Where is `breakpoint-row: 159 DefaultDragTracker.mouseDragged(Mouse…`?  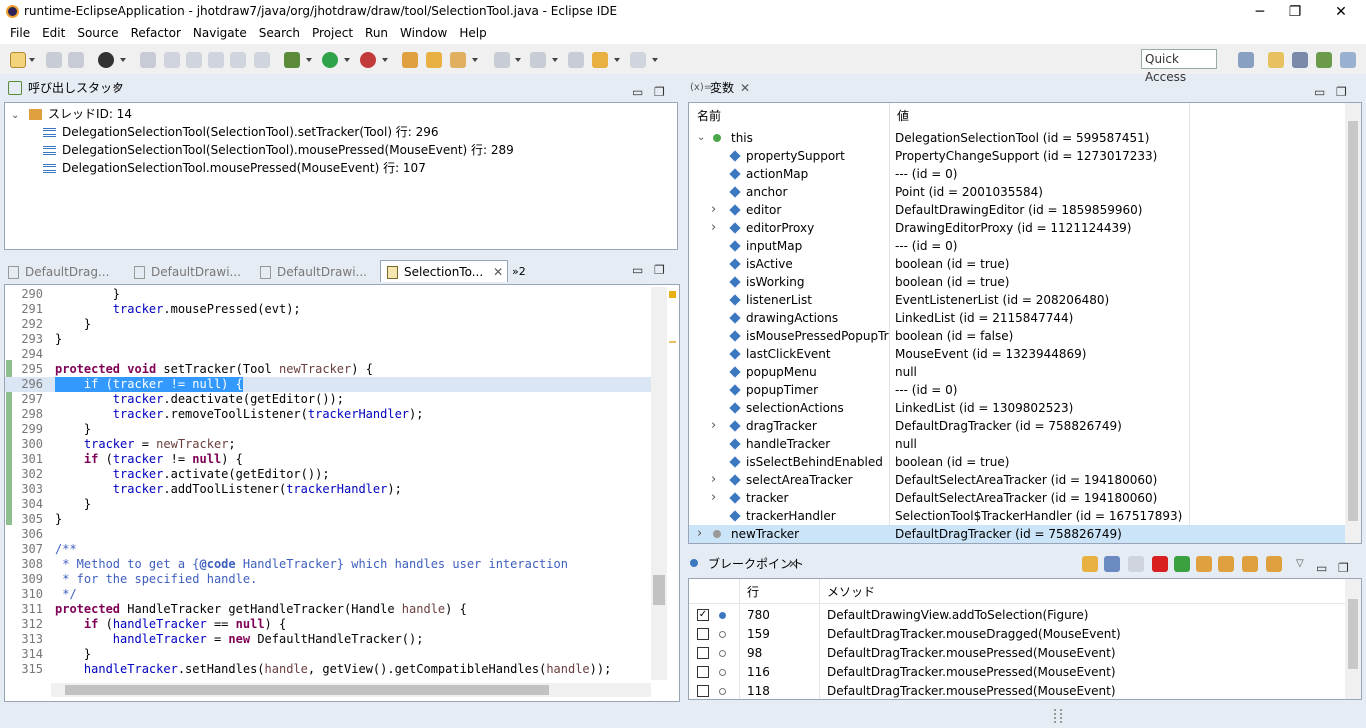 breakpoint-row: 159 DefaultDragTracker.mouseDragged(Mouse… is located at coordinates (1017, 634).